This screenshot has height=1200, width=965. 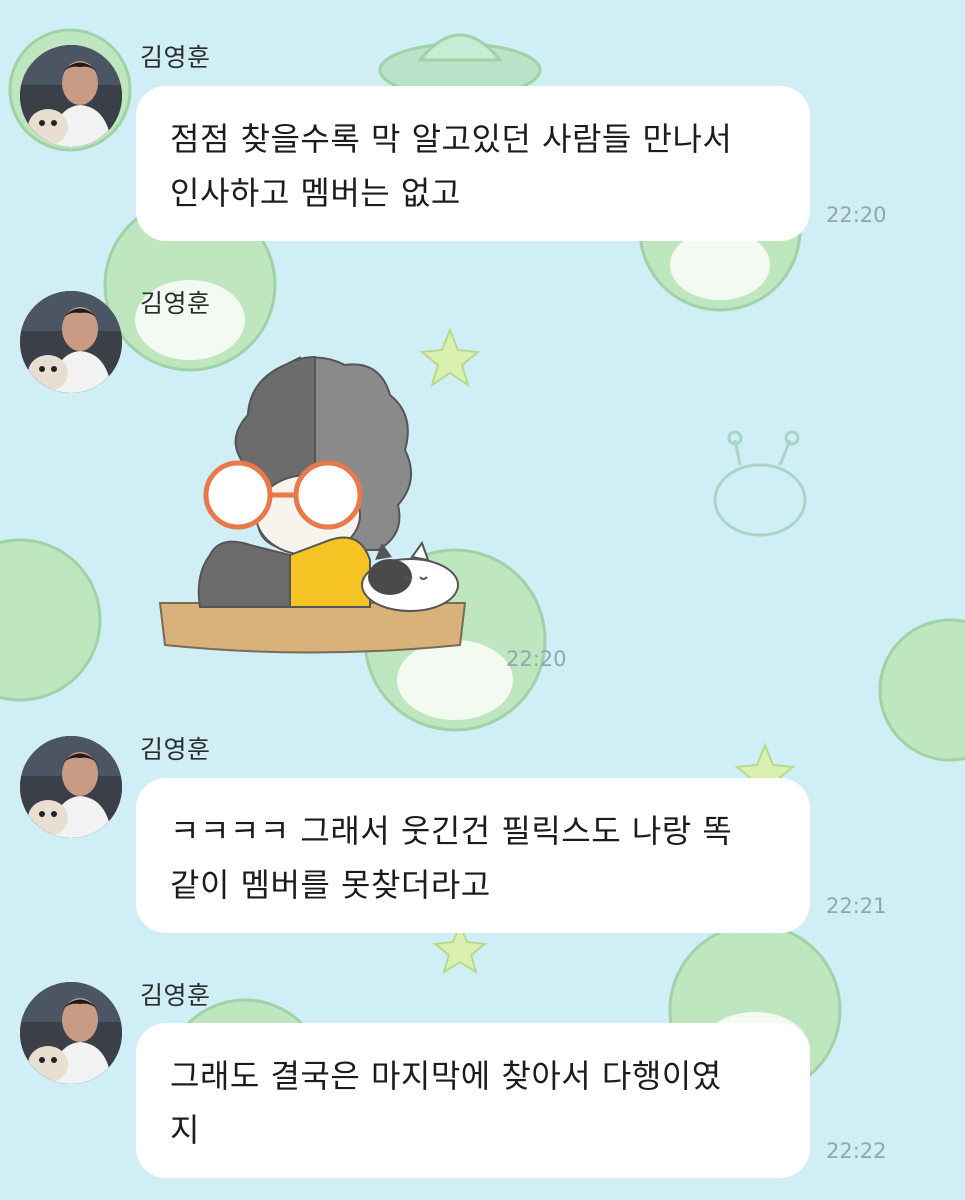 I want to click on message-bubble: 그래도 결국은 마지막에 찾아서 다행이였 지, so click(x=473, y=1100).